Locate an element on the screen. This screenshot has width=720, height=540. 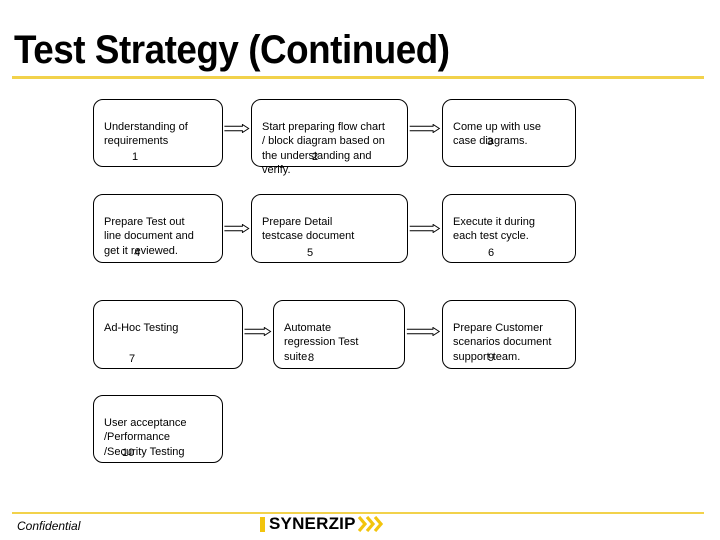
step-box-6: Execute it during each test cycle. 6 is located at coordinates (509, 228).